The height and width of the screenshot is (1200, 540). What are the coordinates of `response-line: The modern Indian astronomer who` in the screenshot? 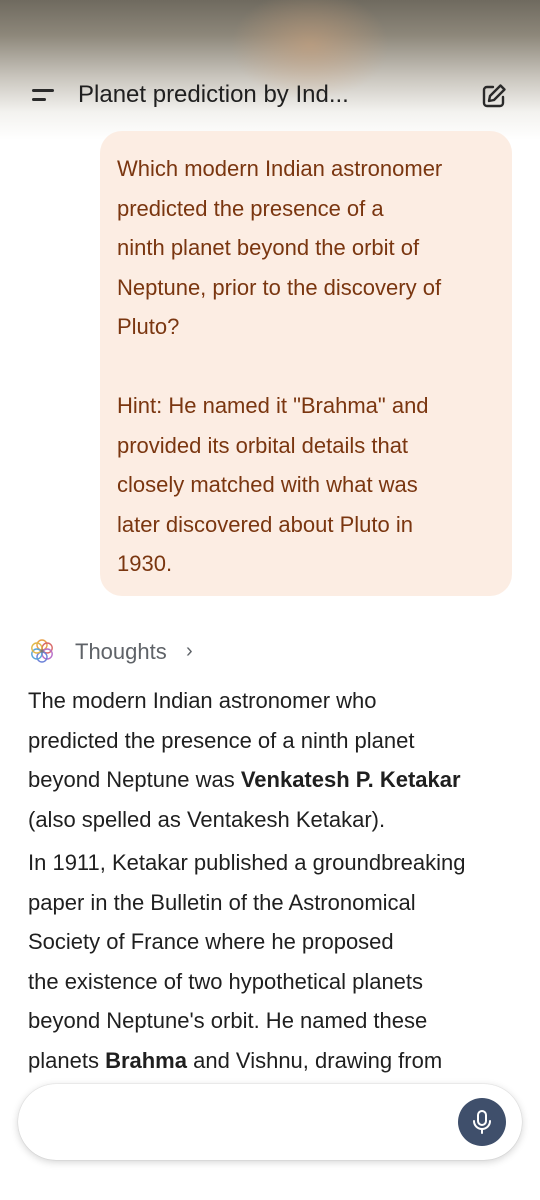 It's located at (202, 700).